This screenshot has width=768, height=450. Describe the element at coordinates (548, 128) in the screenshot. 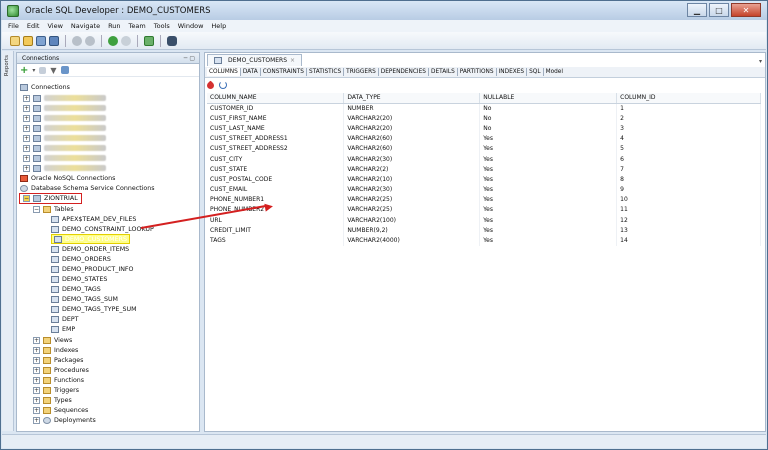

I see `cell-nullable: No` at that location.